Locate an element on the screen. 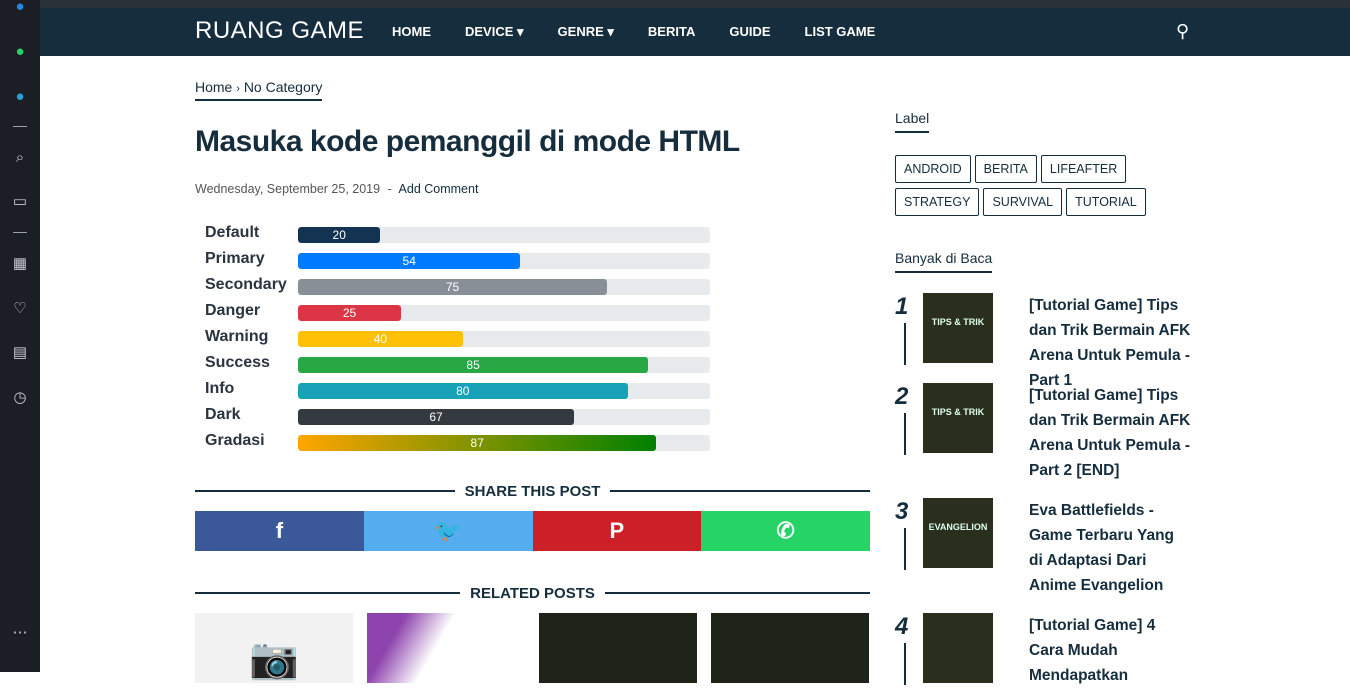 Image resolution: width=1350 pixels, height=688 pixels. progress-fill: 80 is located at coordinates (463, 391).